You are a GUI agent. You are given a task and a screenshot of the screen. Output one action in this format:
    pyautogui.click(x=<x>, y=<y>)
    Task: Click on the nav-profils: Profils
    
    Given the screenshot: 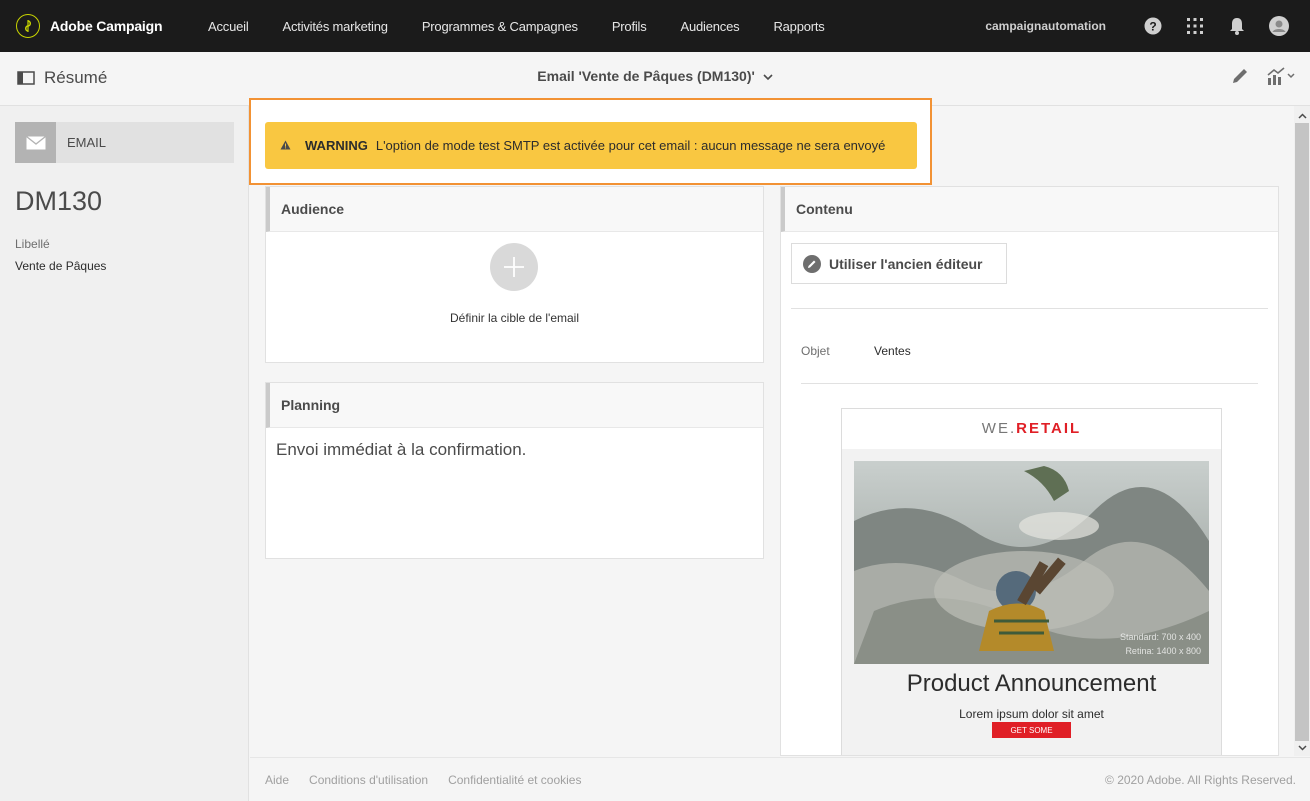 What is the action you would take?
    pyautogui.click(x=629, y=26)
    